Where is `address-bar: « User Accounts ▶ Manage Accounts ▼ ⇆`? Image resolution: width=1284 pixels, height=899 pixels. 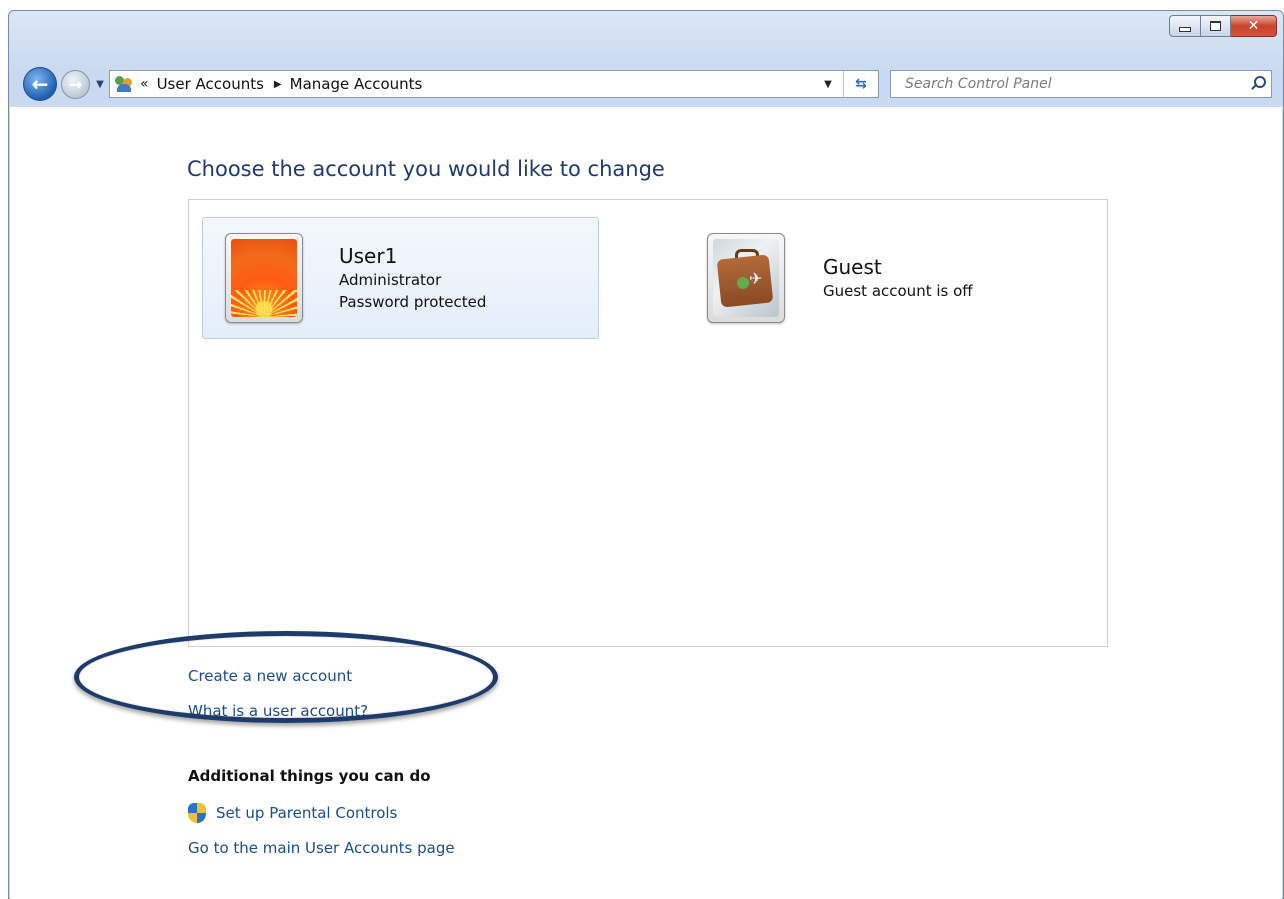
address-bar: « User Accounts ▶ Manage Accounts ▼ ⇆ is located at coordinates (494, 84).